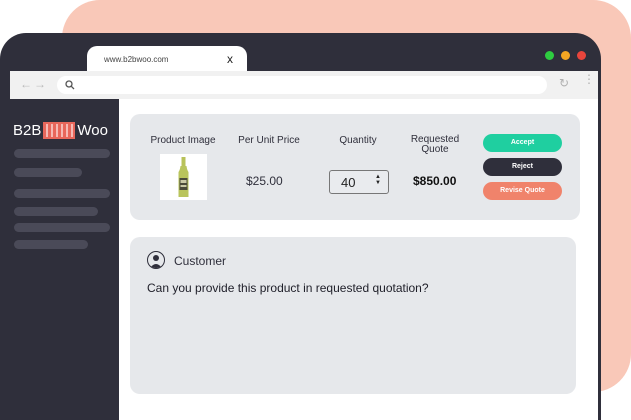 The height and width of the screenshot is (420, 631). Describe the element at coordinates (378, 180) in the screenshot. I see `stepper-arrows-icon: ▲ ▼` at that location.